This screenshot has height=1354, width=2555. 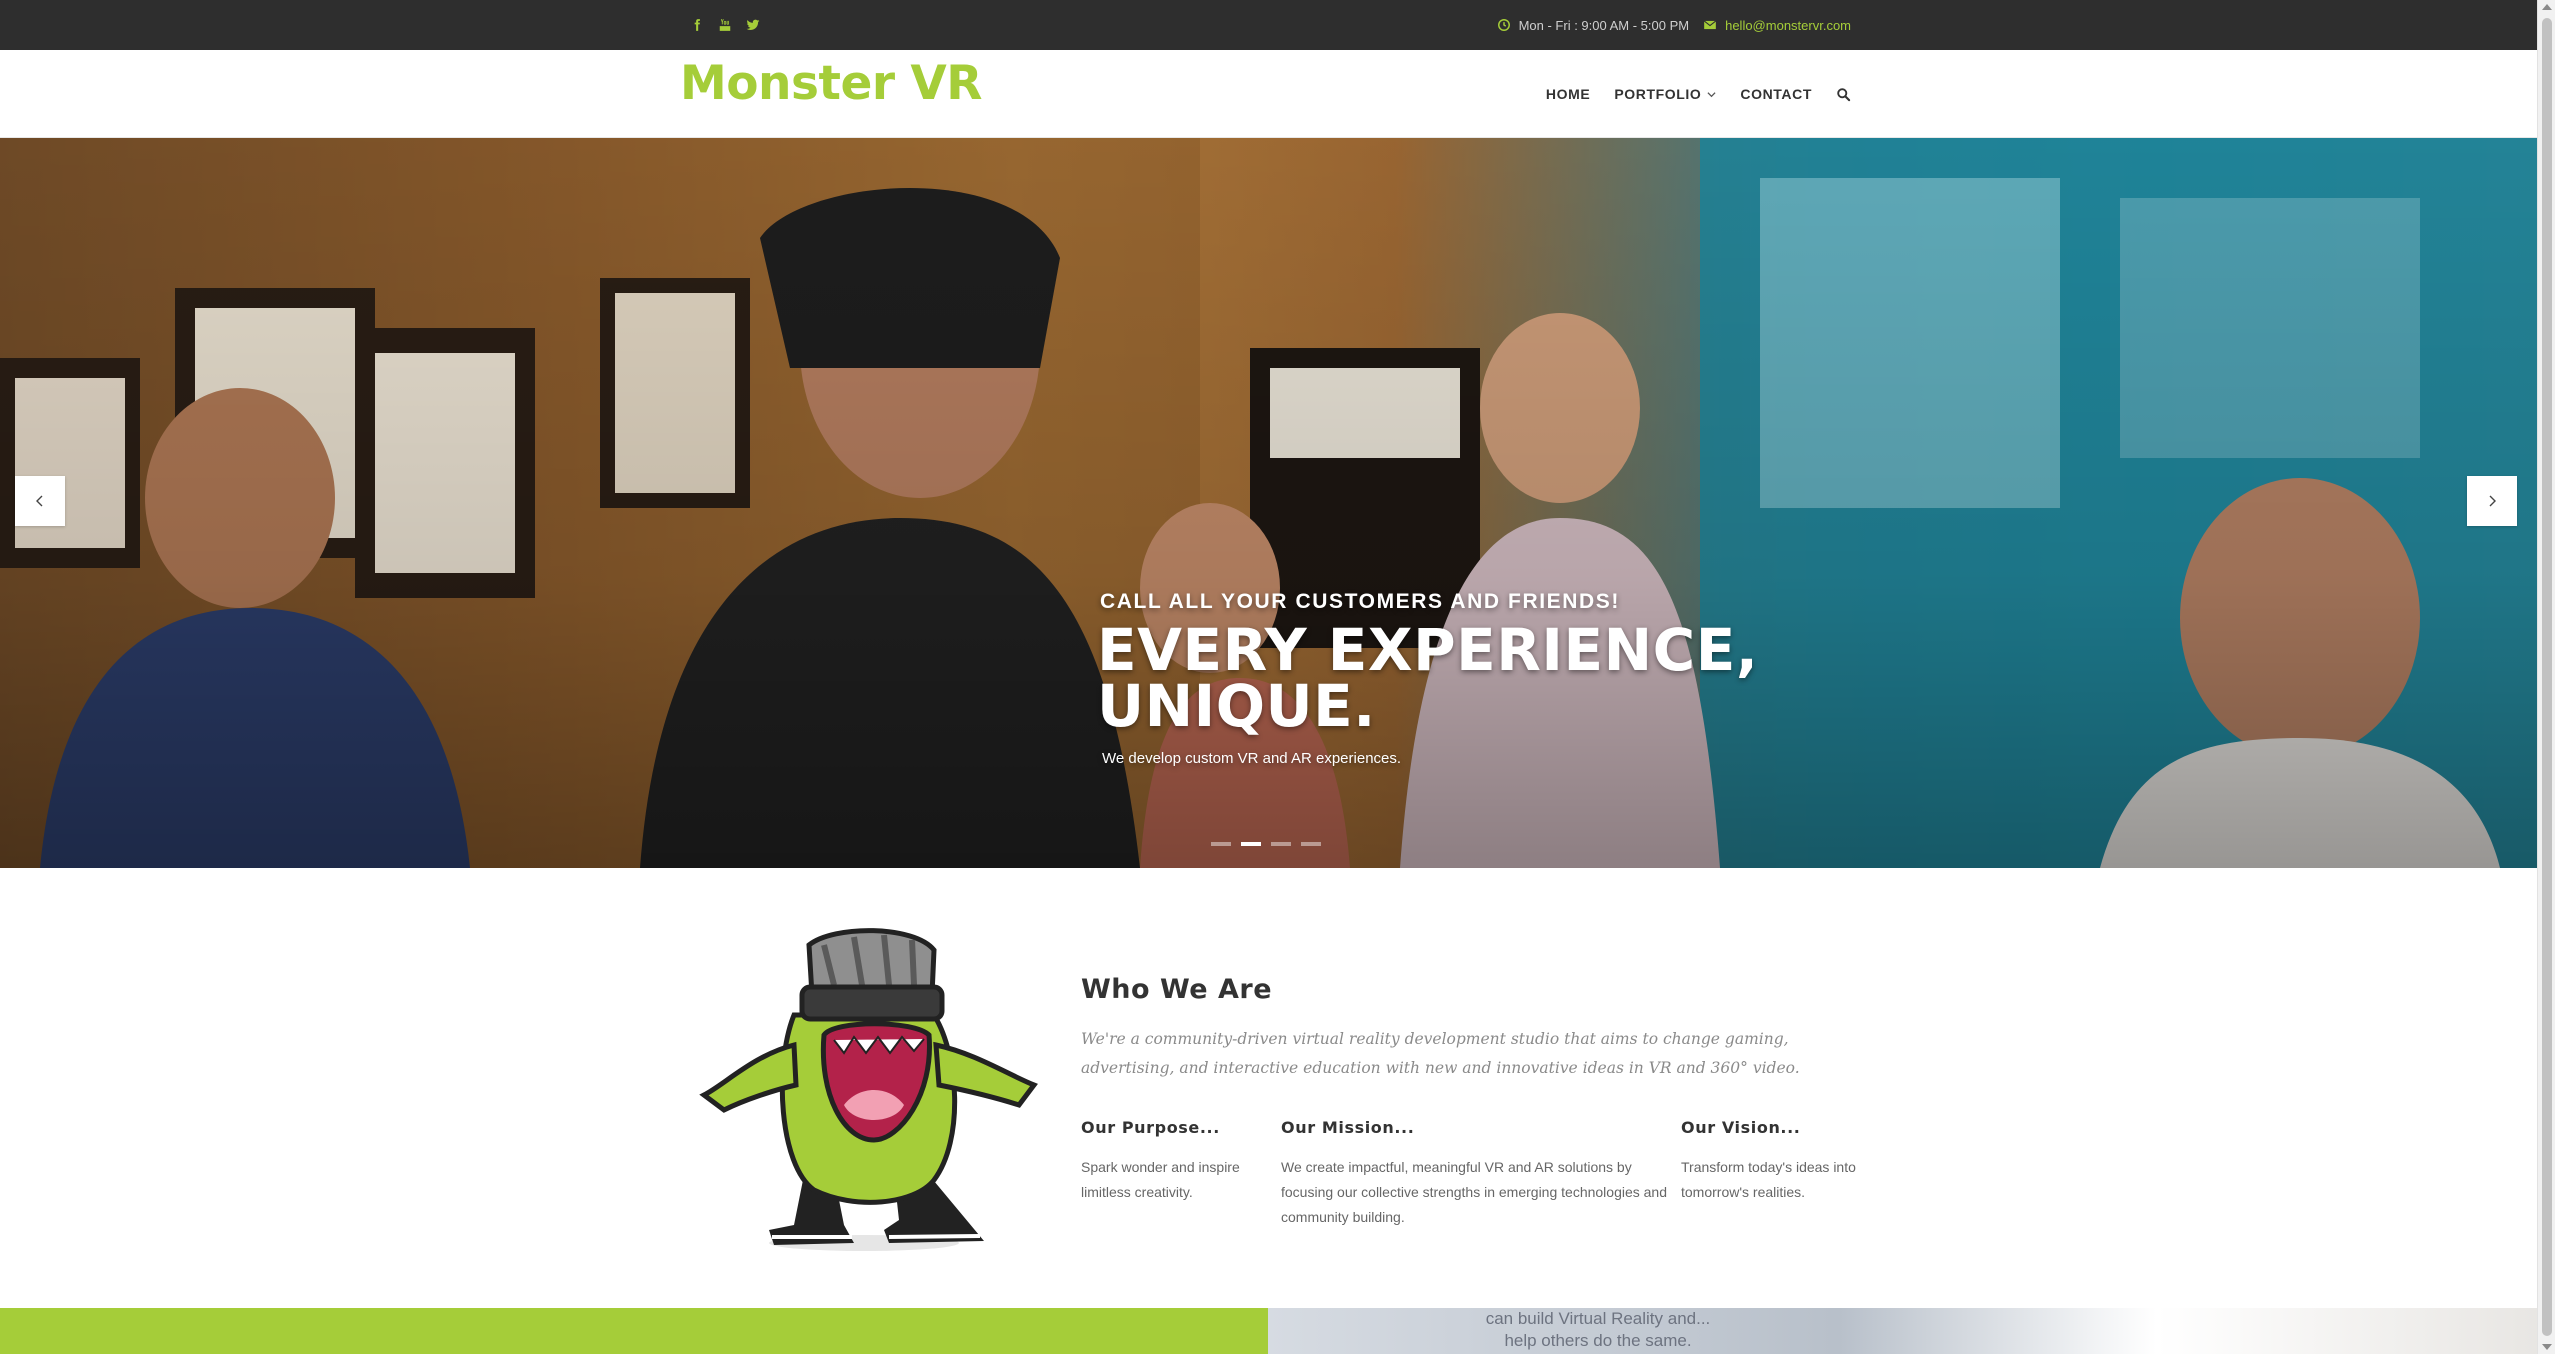 I want to click on search-icon, so click(x=1844, y=94).